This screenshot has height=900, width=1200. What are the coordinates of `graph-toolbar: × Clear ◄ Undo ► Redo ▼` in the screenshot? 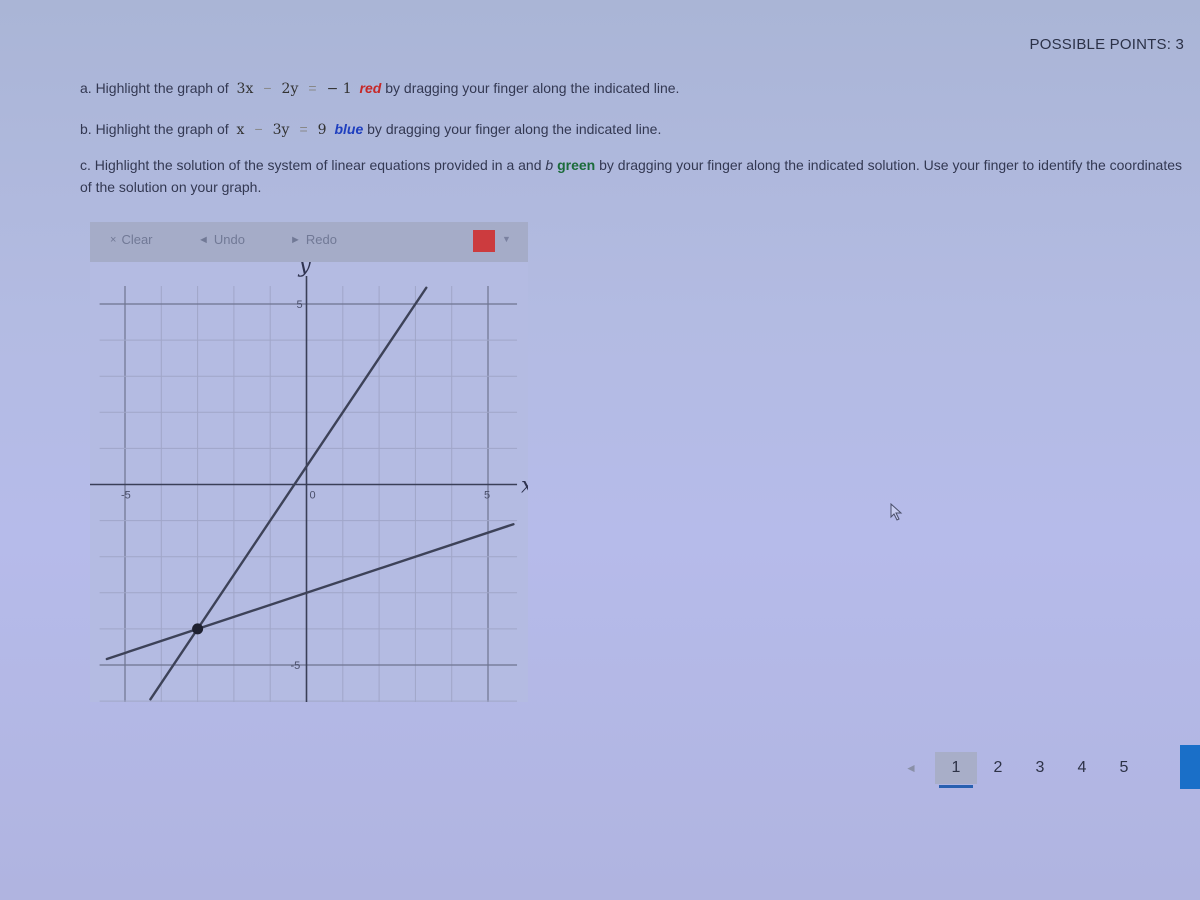 It's located at (309, 242).